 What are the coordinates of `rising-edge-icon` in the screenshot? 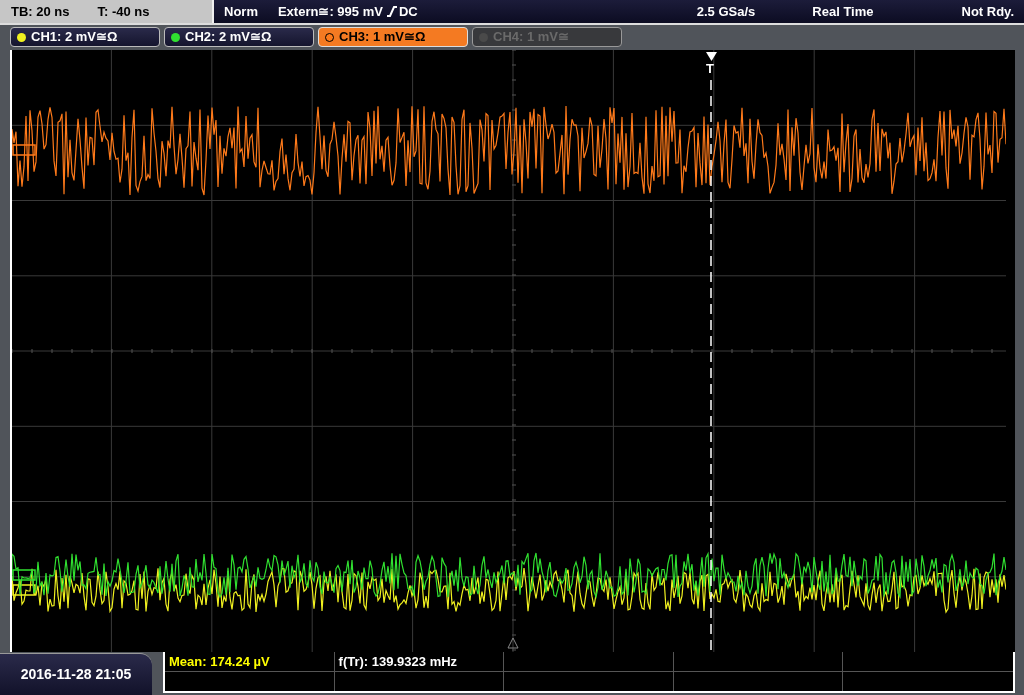 It's located at (391, 11).